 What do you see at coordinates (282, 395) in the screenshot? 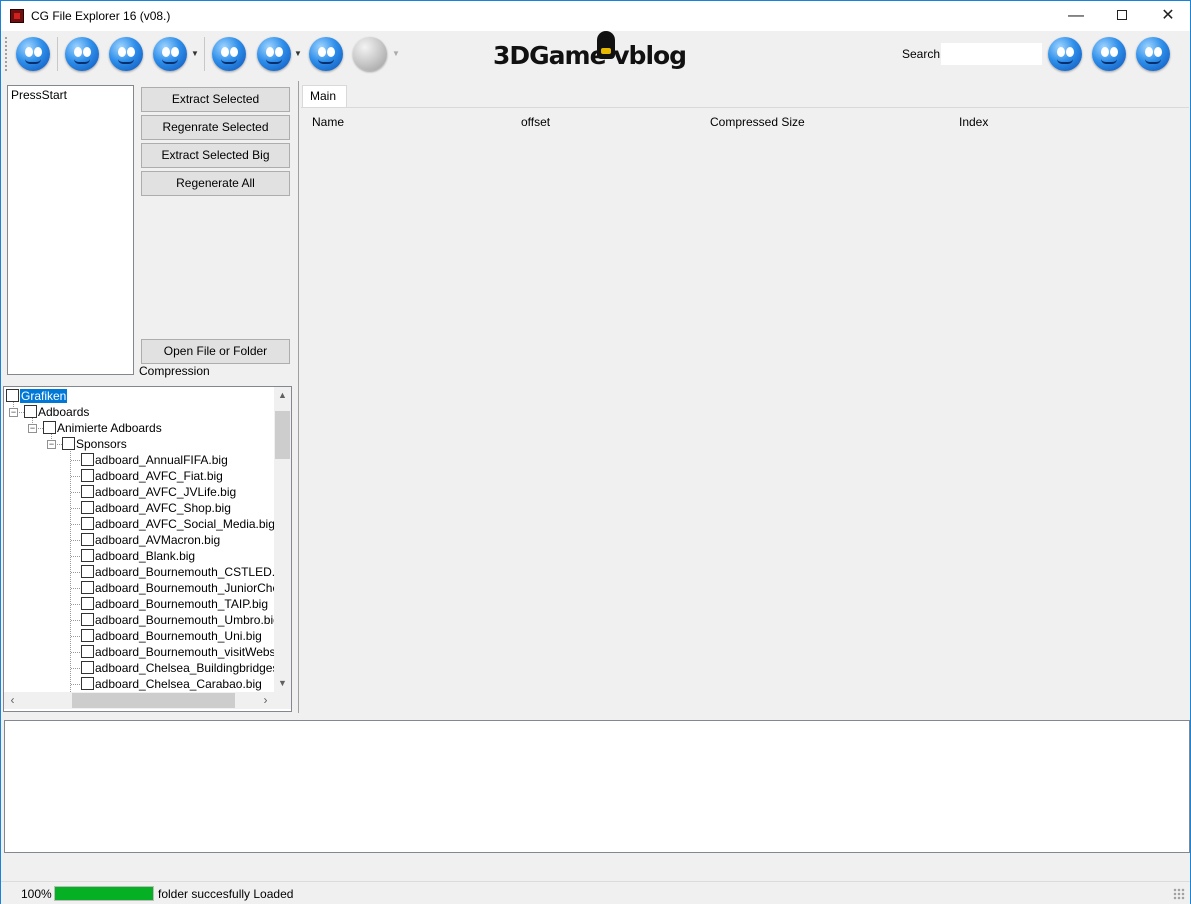
I see `scroll-up-icon: ▲` at bounding box center [282, 395].